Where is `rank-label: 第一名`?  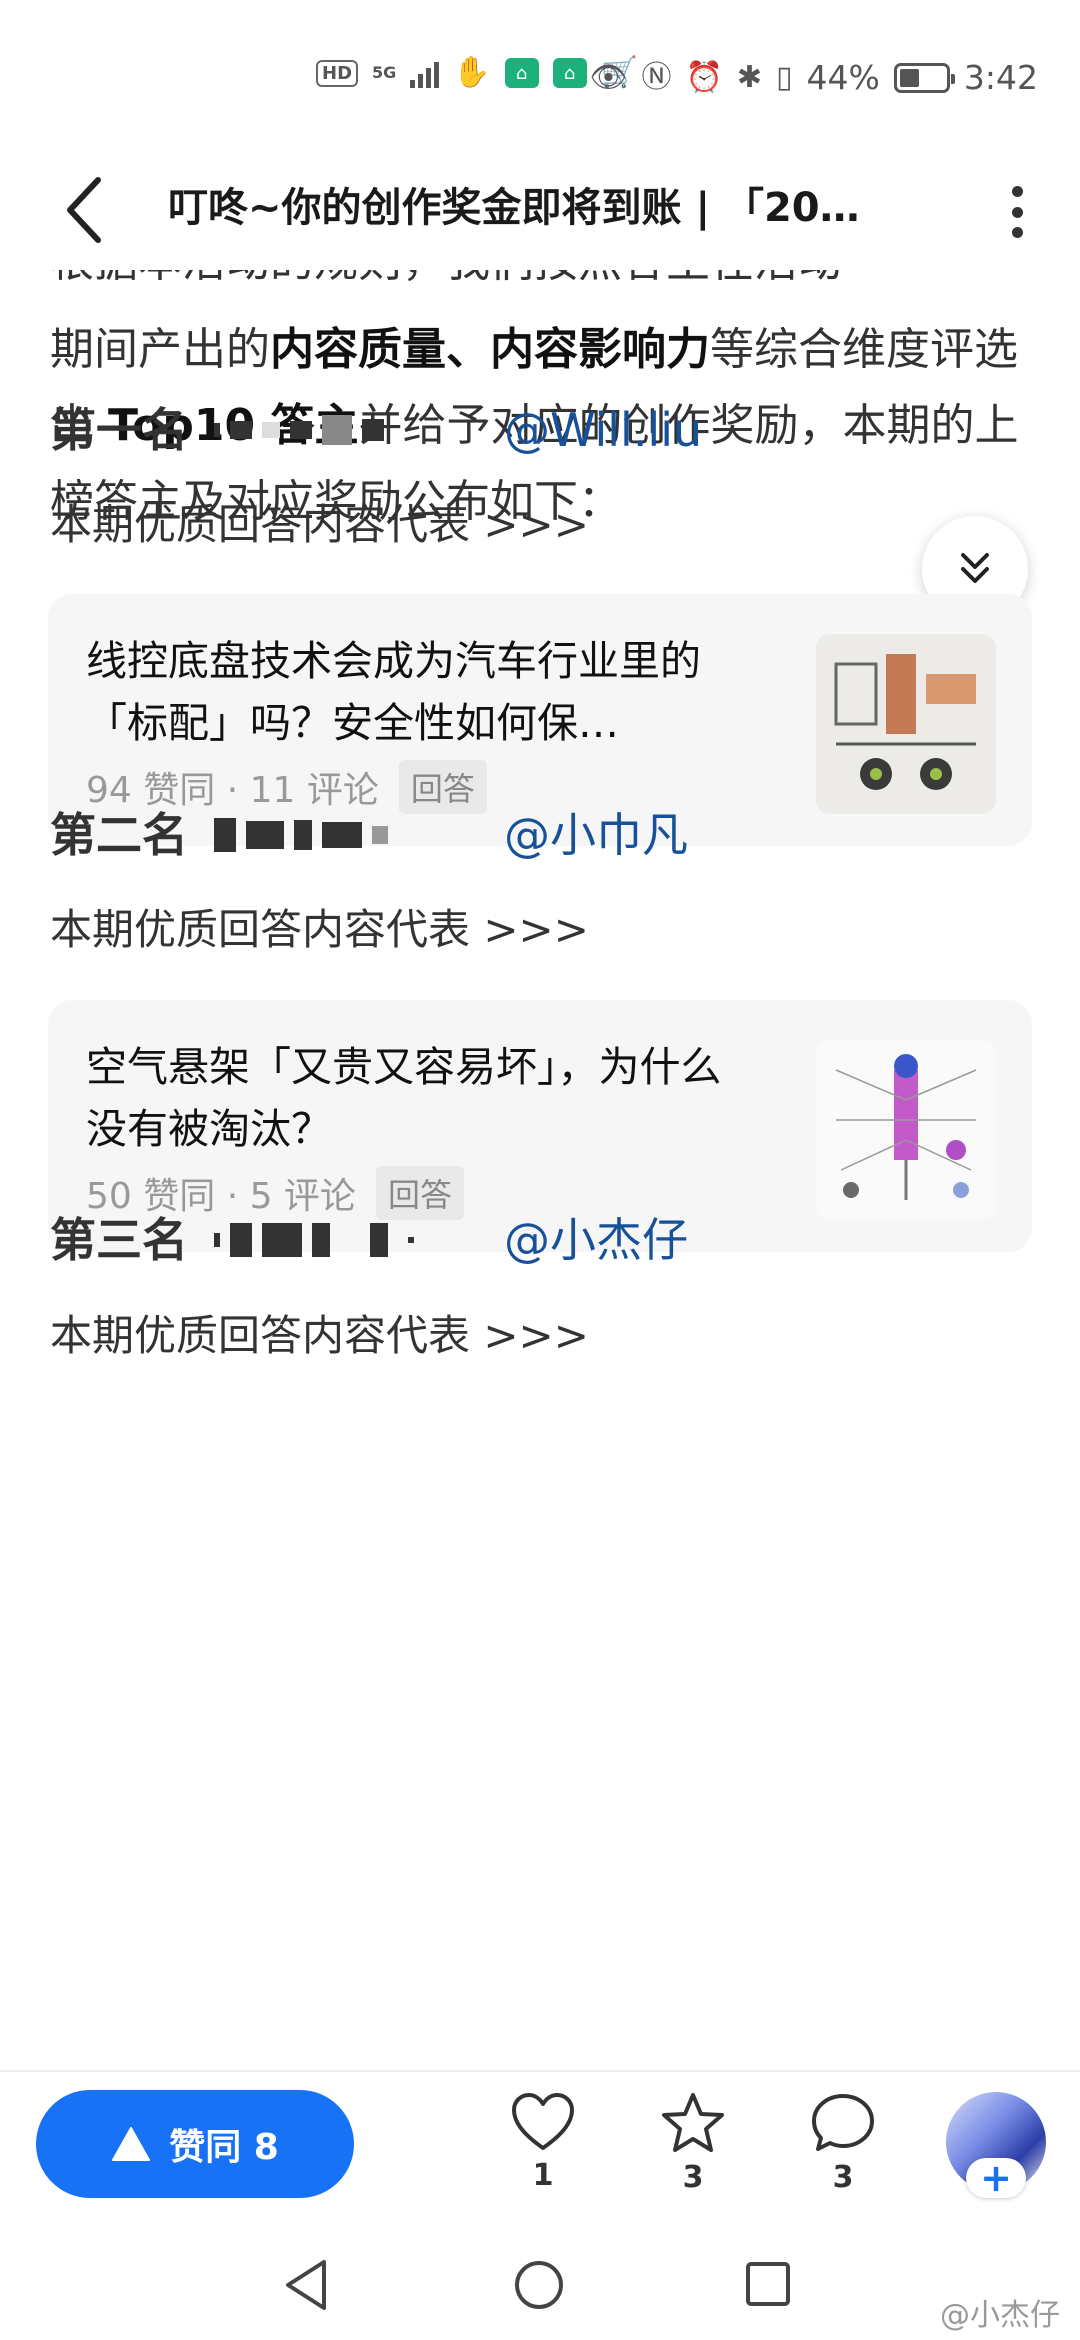 rank-label: 第一名 is located at coordinates (119, 430).